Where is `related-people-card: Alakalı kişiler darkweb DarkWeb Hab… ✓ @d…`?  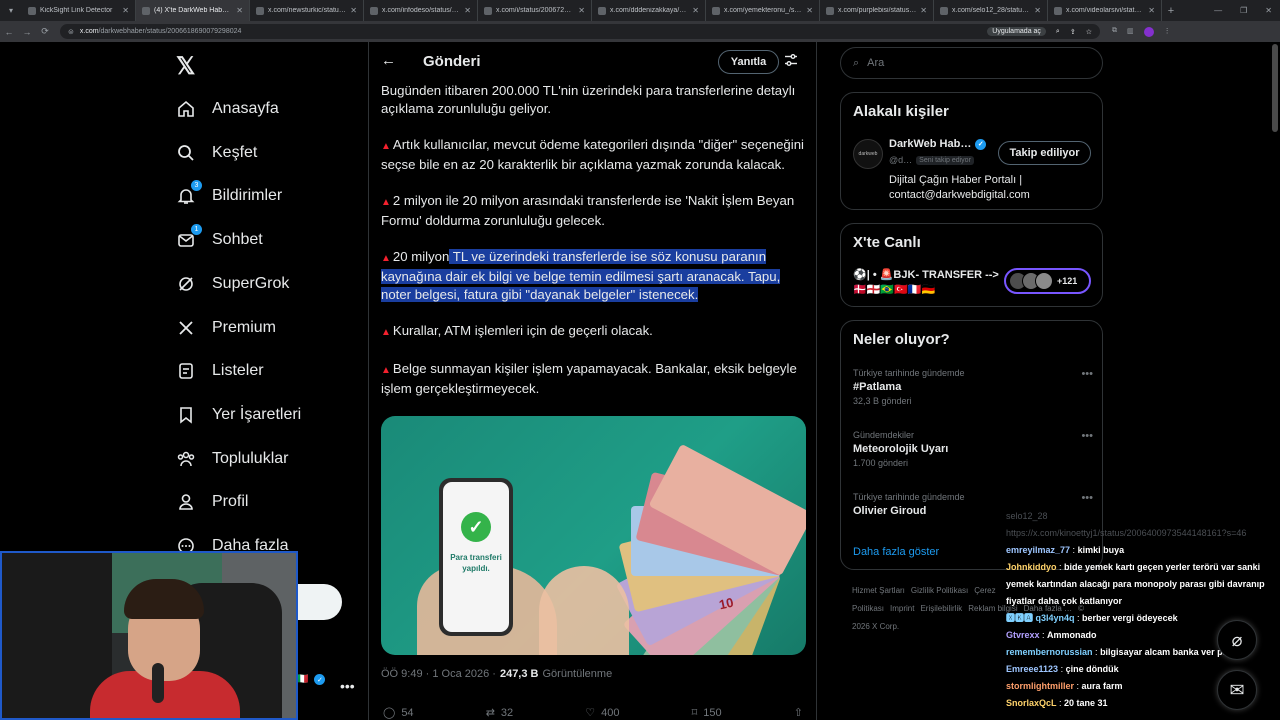
related-people-card: Alakalı kişiler darkweb DarkWeb Hab… ✓ @d… is located at coordinates (971, 151).